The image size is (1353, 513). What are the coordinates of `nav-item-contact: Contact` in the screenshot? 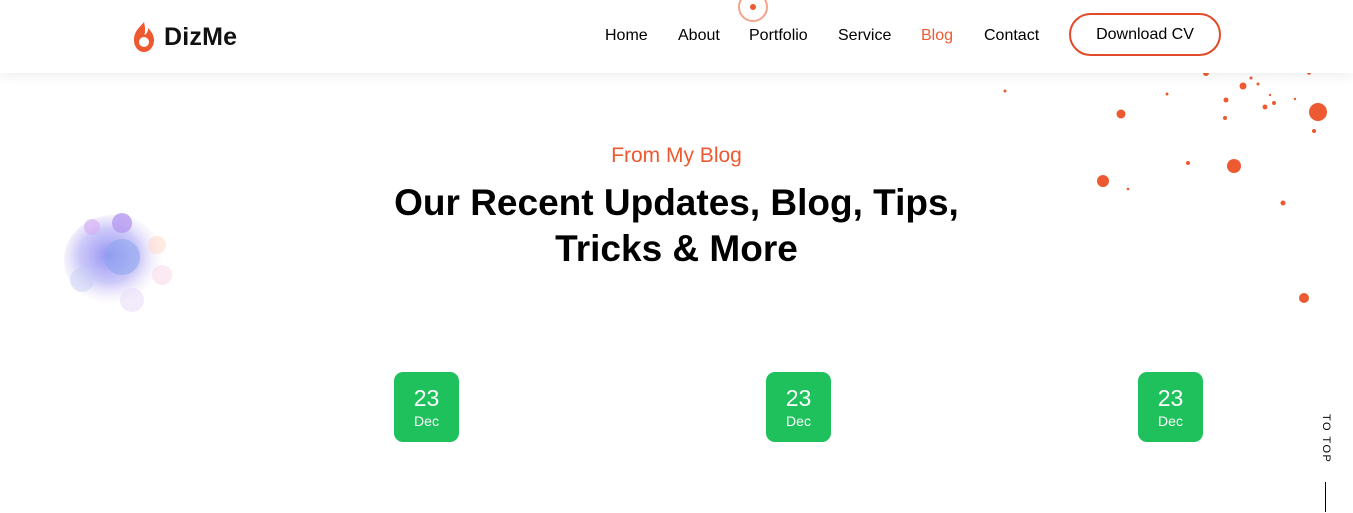 It's located at (1011, 36).